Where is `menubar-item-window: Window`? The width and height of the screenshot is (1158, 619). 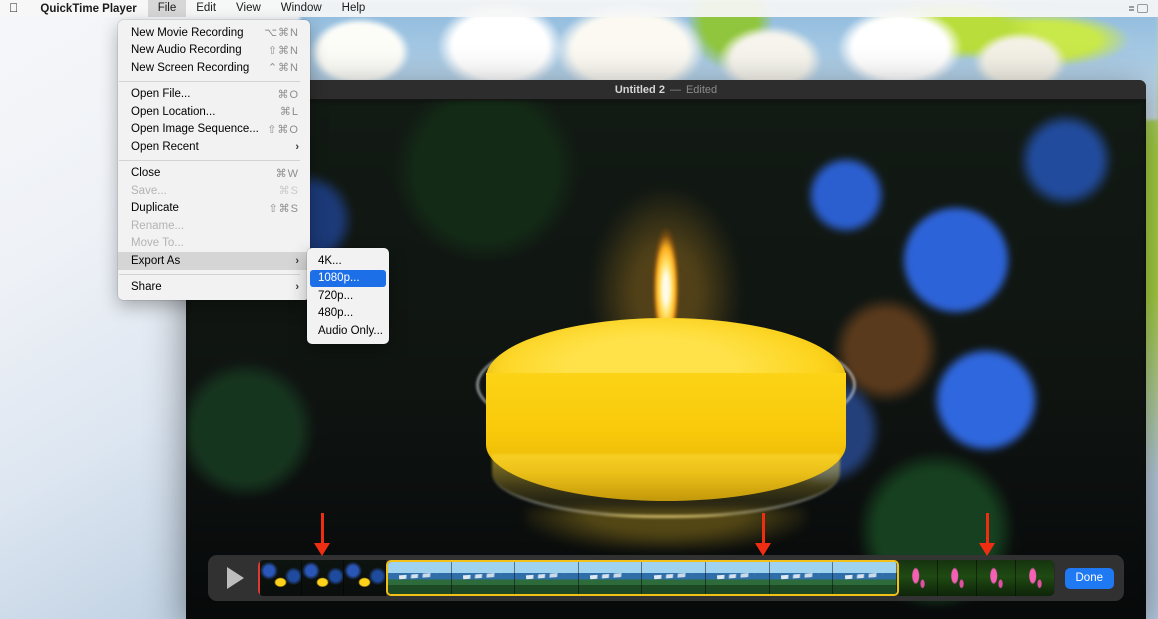
menubar-item-window: Window is located at coordinates (301, 8).